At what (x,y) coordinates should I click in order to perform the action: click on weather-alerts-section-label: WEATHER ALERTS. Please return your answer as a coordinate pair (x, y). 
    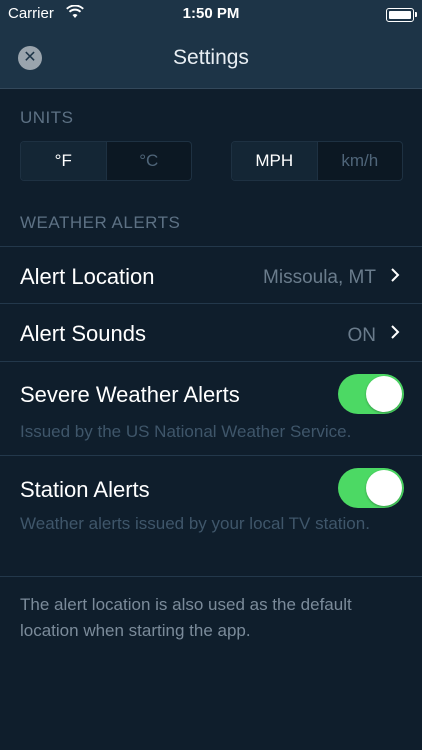
    Looking at the image, I should click on (100, 222).